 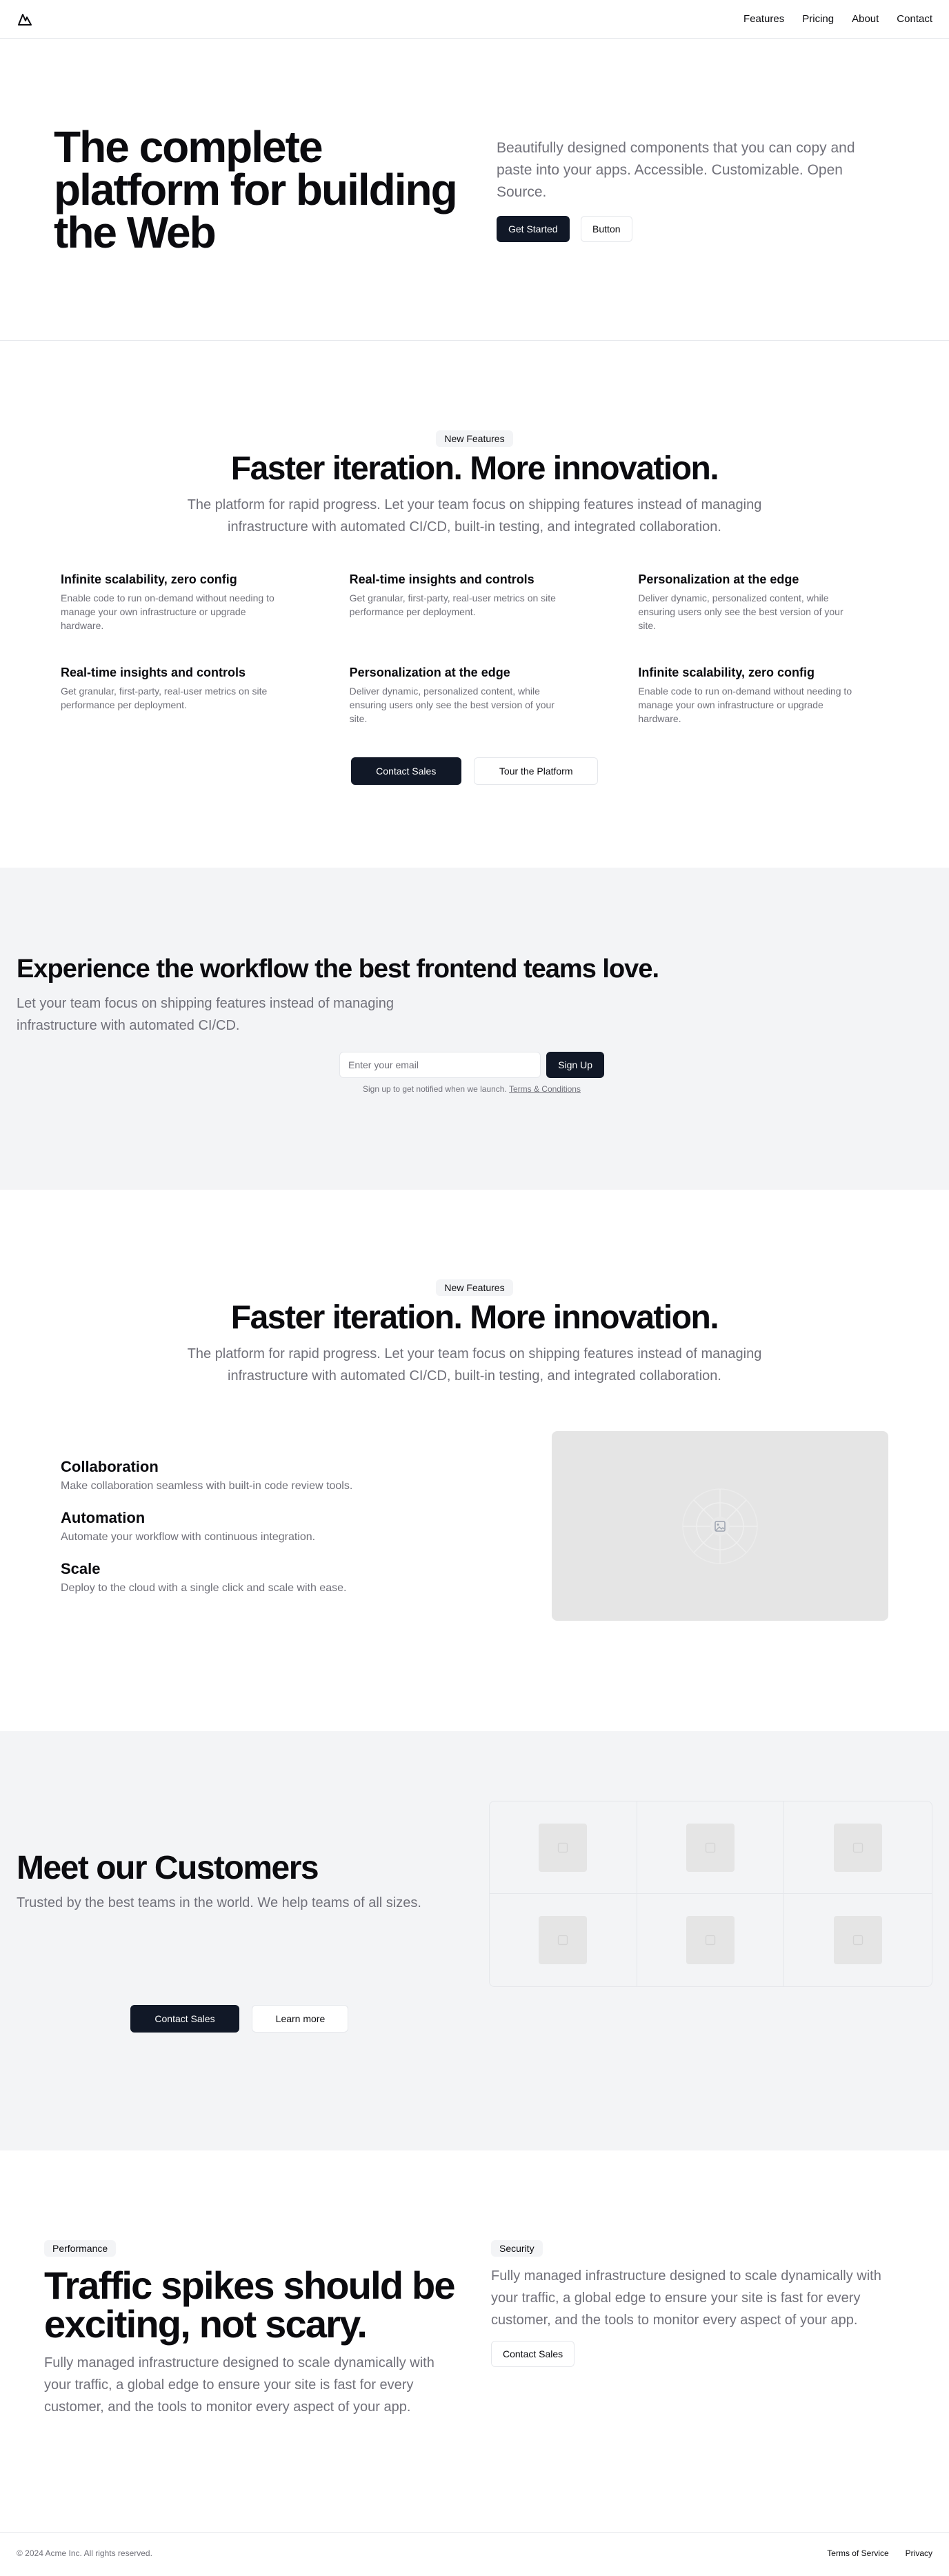 I want to click on logo-link, so click(x=25, y=19).